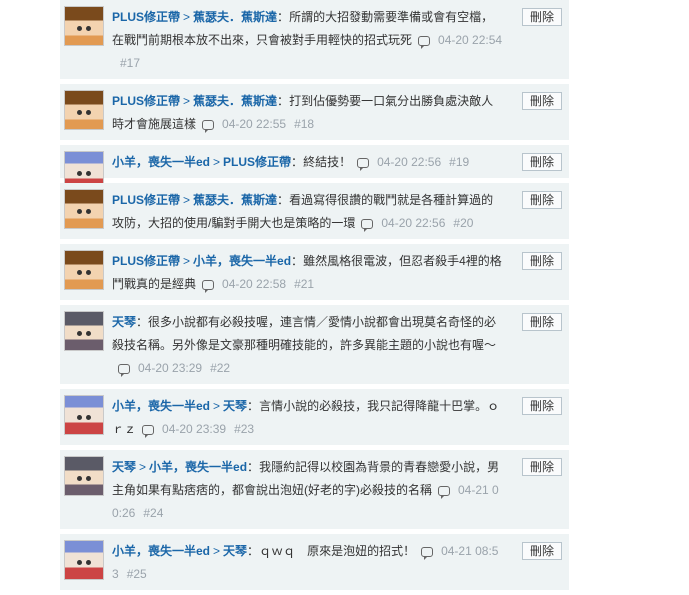 The width and height of the screenshot is (689, 595). I want to click on floor-number: #21, so click(304, 284).